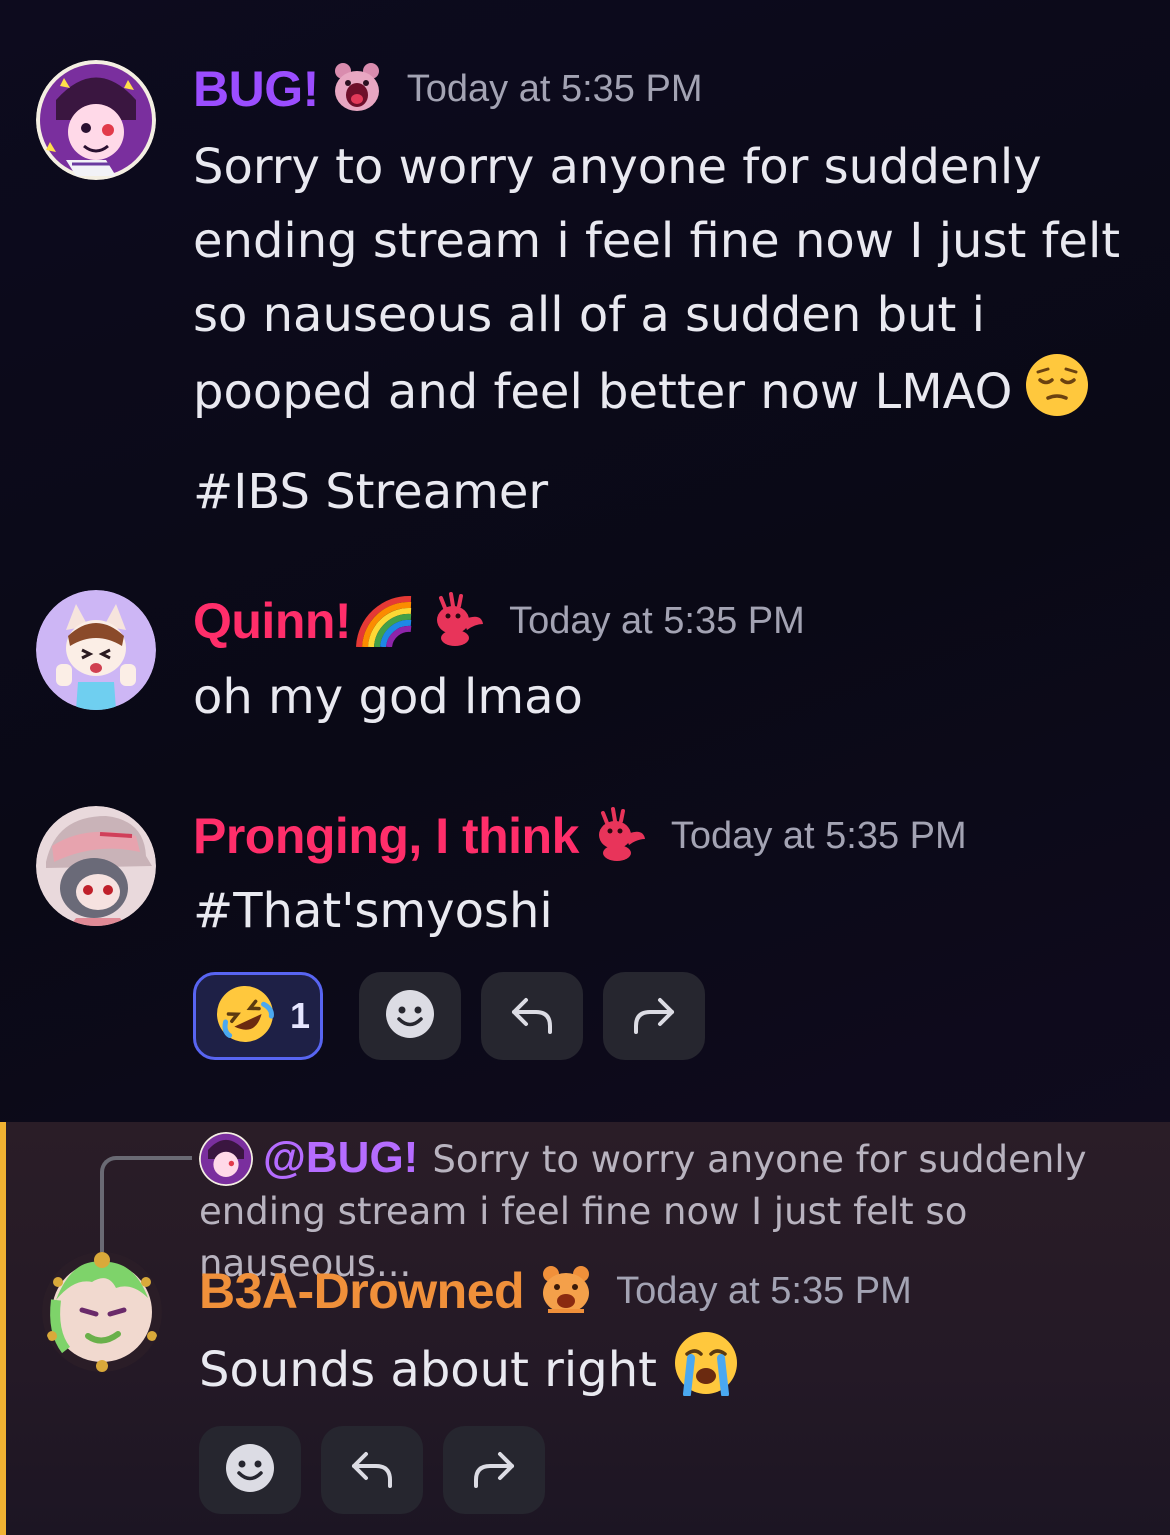 The height and width of the screenshot is (1535, 1170). I want to click on avatar-quinn, so click(96, 650).